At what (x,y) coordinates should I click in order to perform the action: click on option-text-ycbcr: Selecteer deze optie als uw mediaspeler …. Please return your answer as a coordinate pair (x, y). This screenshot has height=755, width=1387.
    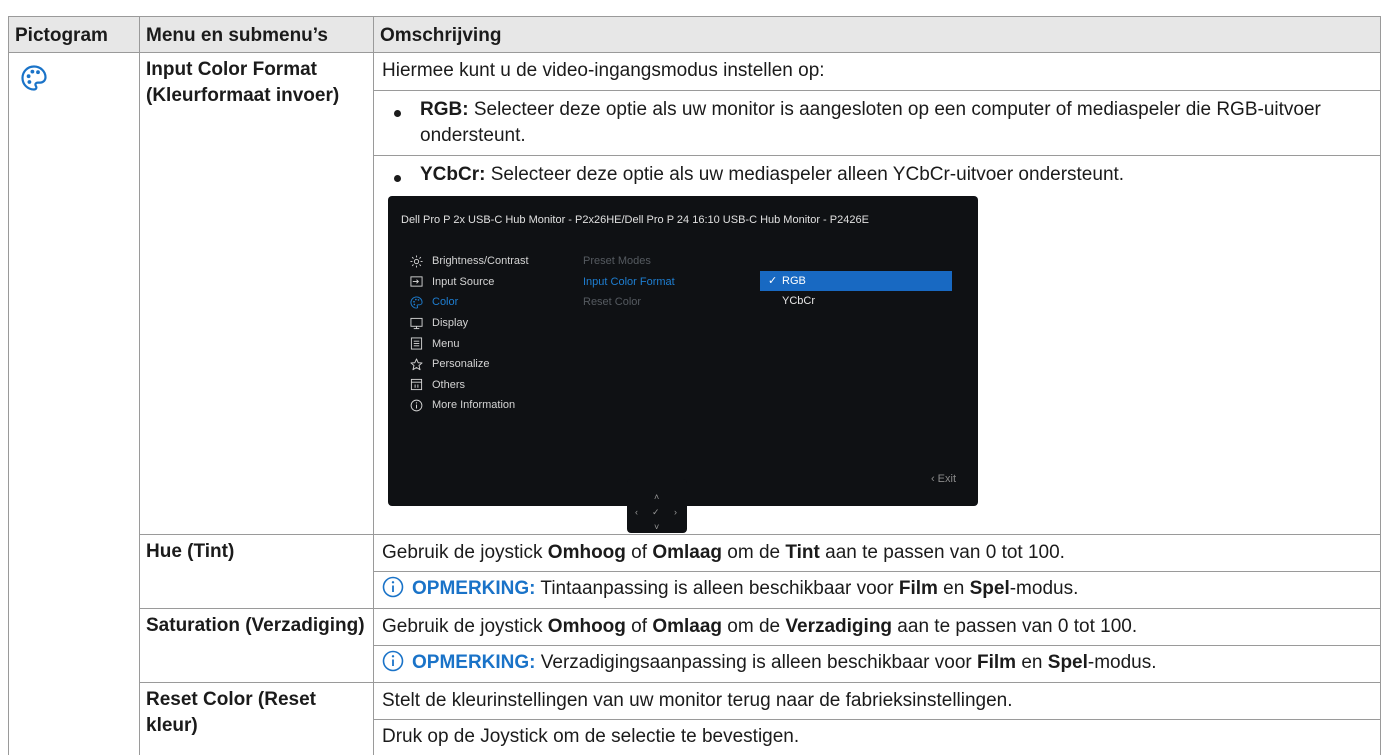
    Looking at the image, I should click on (805, 174).